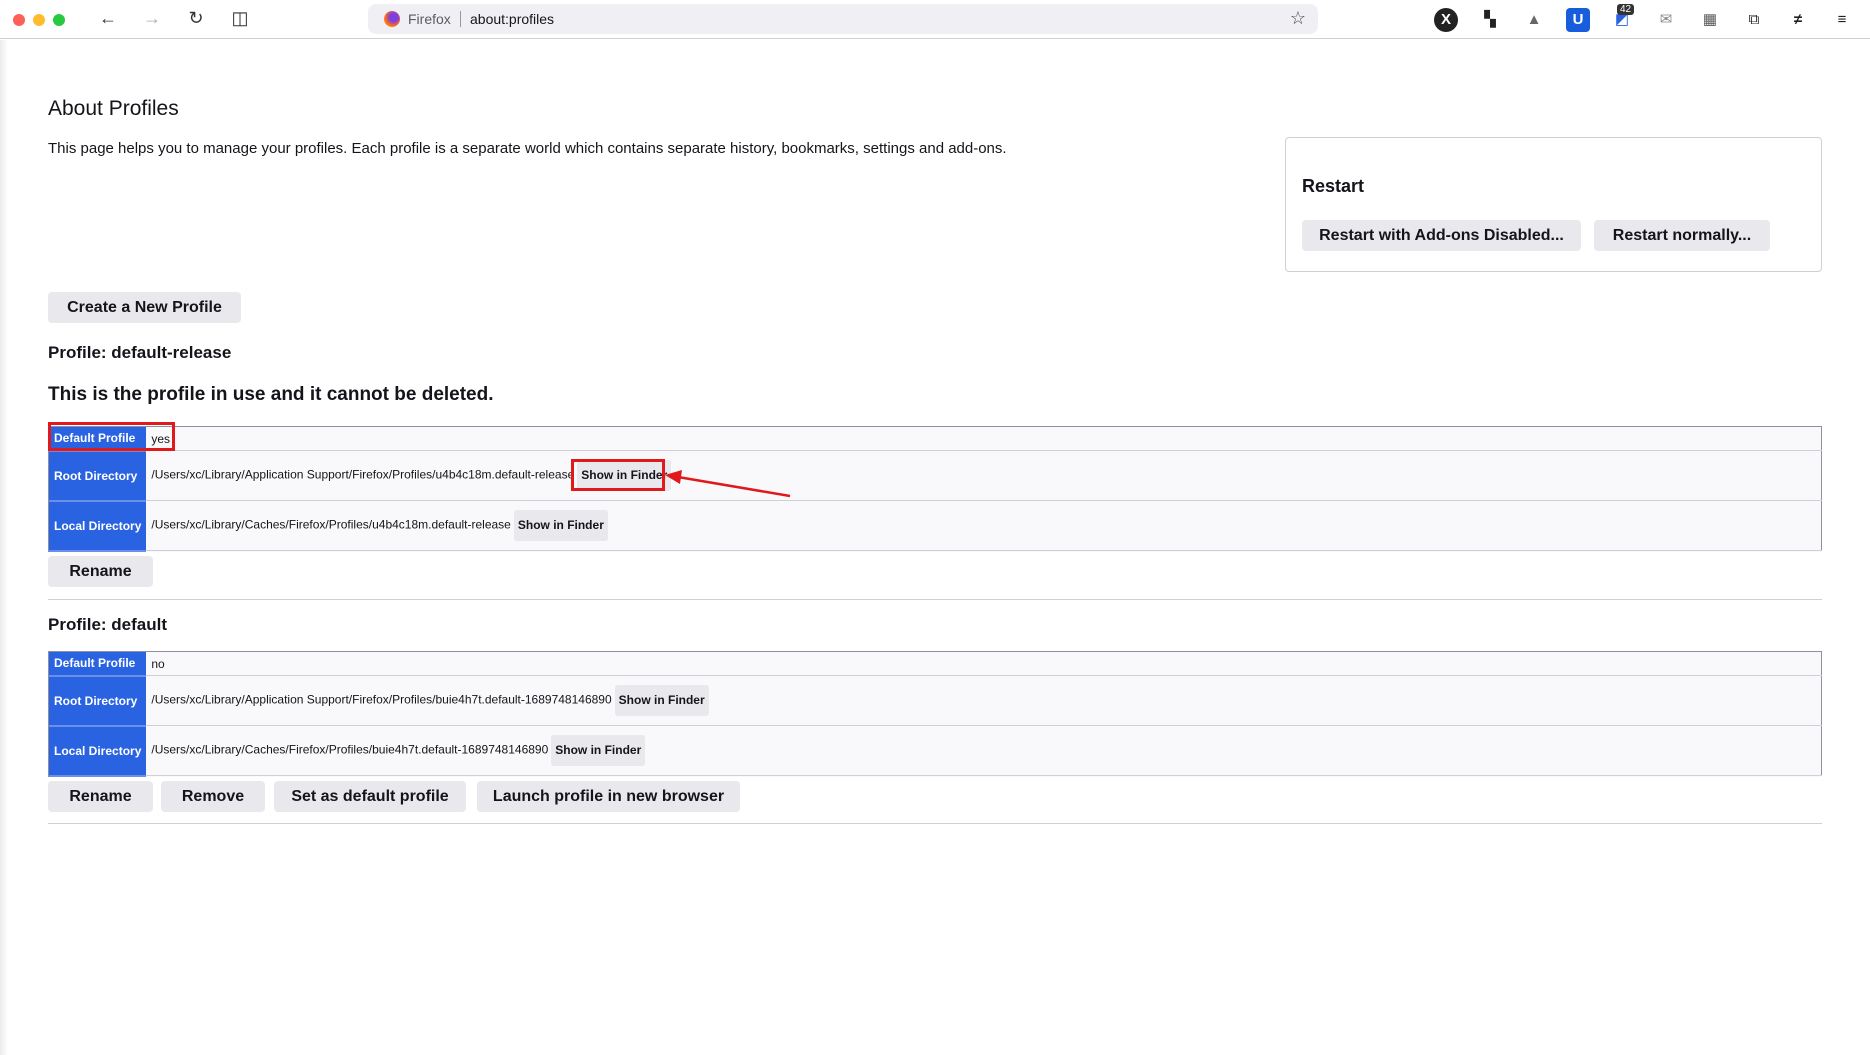 Image resolution: width=1870 pixels, height=1055 pixels. I want to click on menu-icon: ≡, so click(1842, 20).